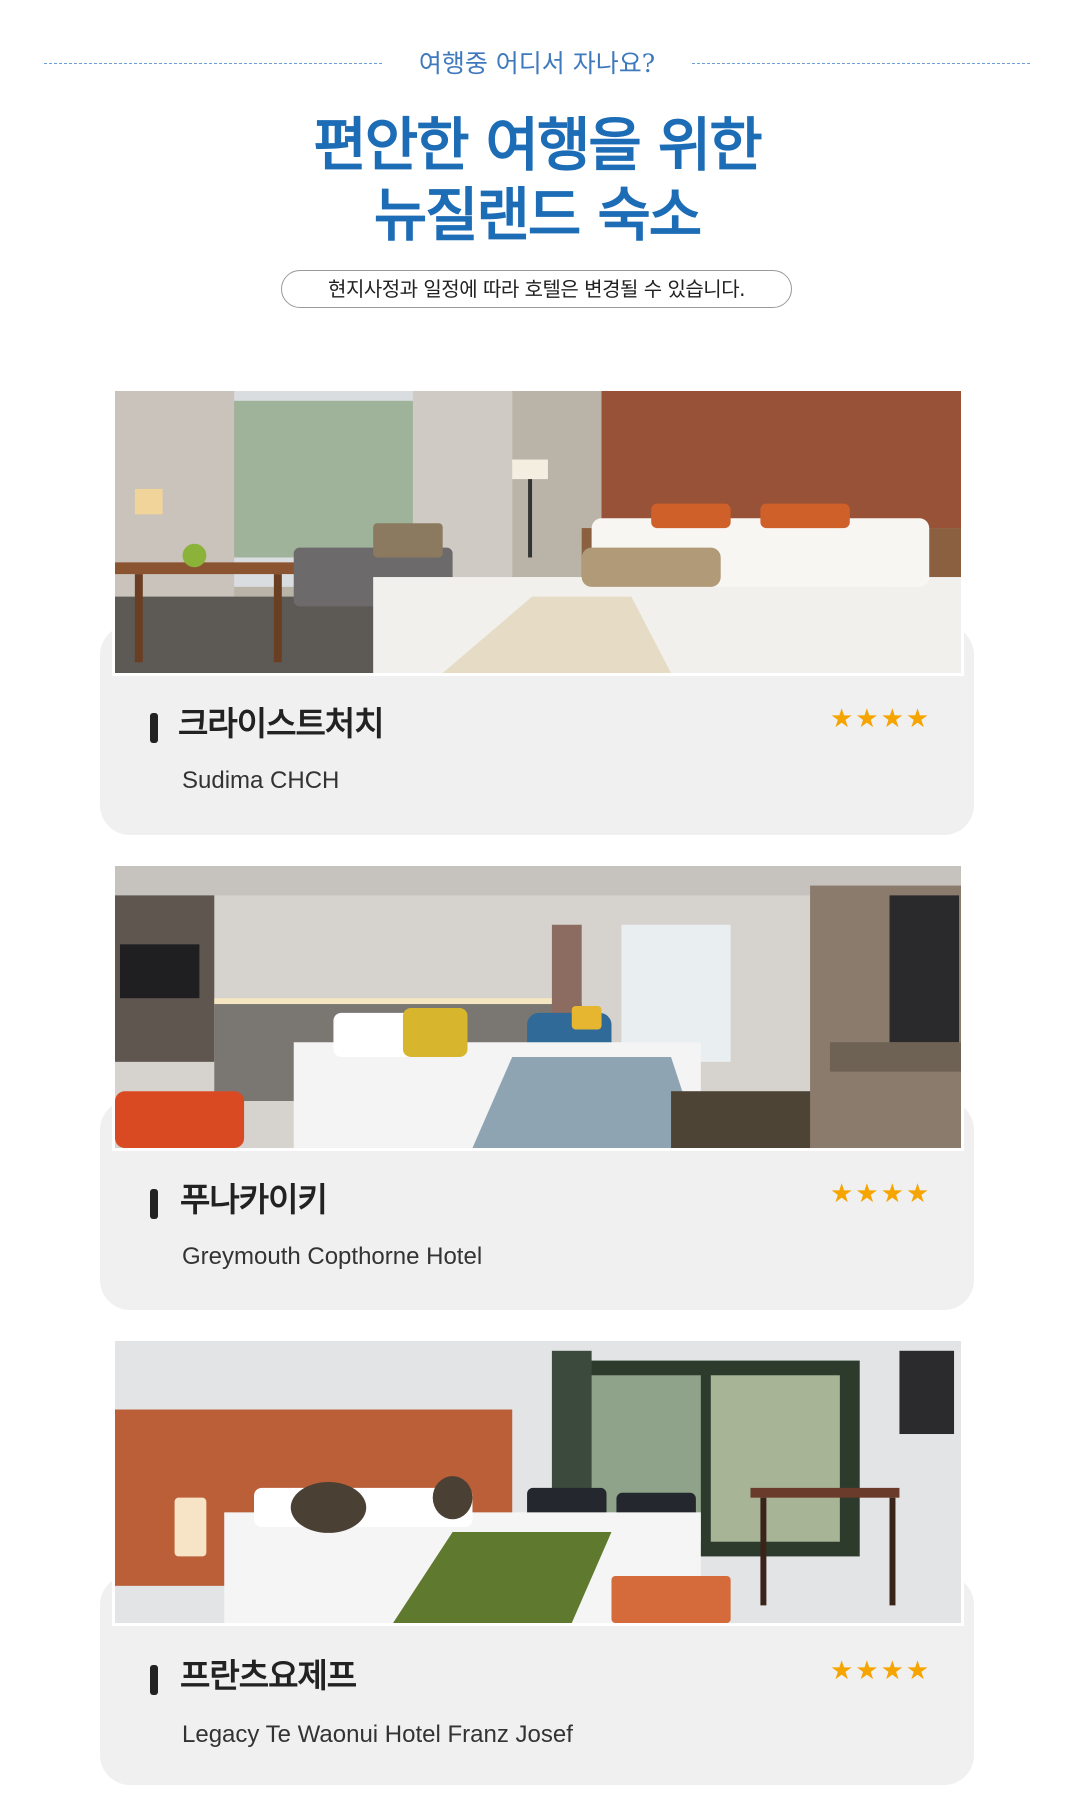 Image resolution: width=1074 pixels, height=1801 pixels. What do you see at coordinates (332, 1256) in the screenshot?
I see `hotel-name-label: Greymouth Copthorne Hotel` at bounding box center [332, 1256].